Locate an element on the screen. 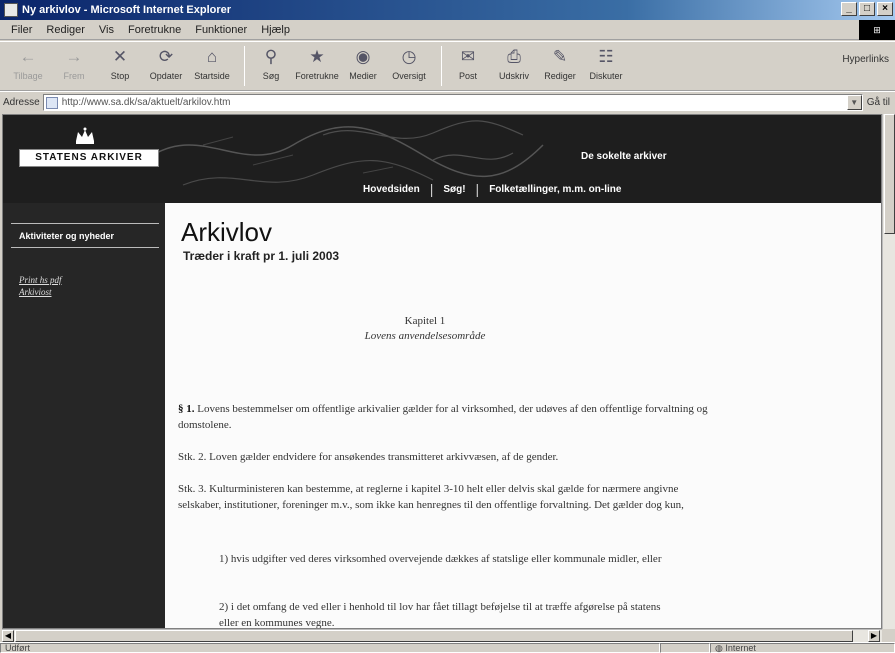 The height and width of the screenshot is (653, 895). globe-icon: ◍ is located at coordinates (720, 648).